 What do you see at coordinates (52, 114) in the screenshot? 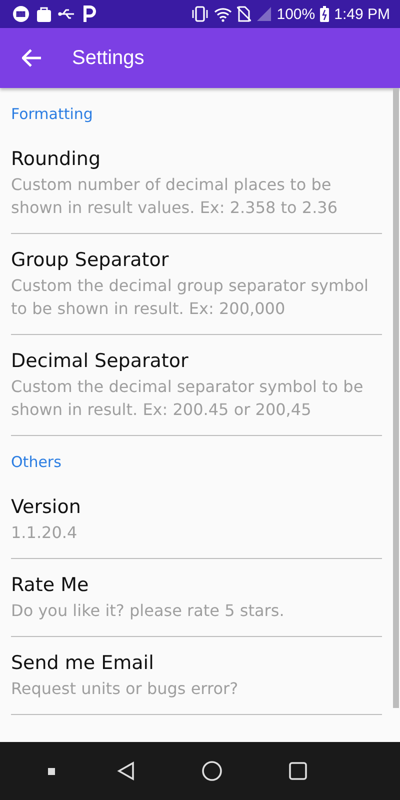
I see `section-header: Formatting` at bounding box center [52, 114].